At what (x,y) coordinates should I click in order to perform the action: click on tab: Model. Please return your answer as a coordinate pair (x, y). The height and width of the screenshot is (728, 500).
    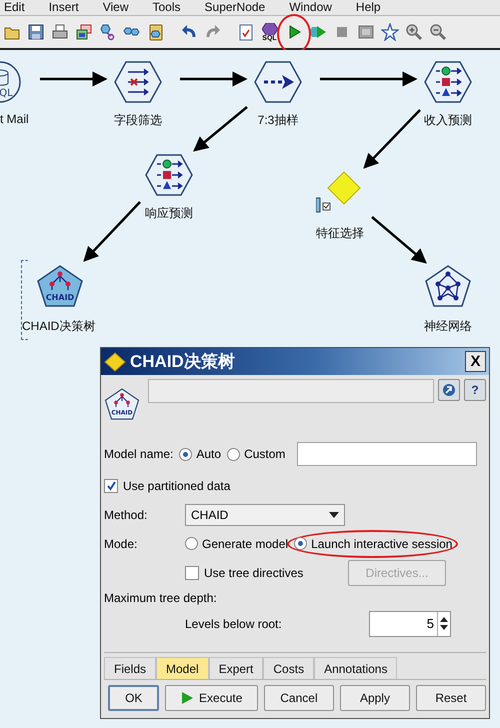
    Looking at the image, I should click on (182, 668).